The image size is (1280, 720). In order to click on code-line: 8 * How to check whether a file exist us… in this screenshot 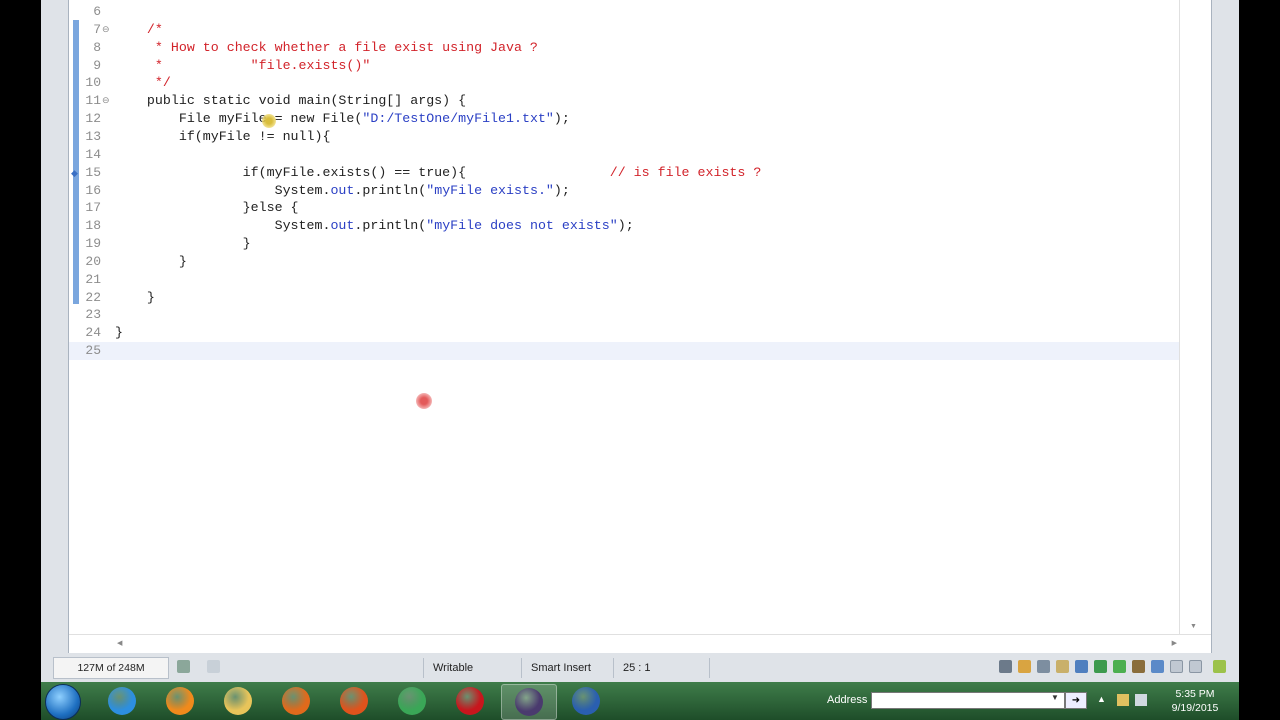, I will do `click(624, 48)`.